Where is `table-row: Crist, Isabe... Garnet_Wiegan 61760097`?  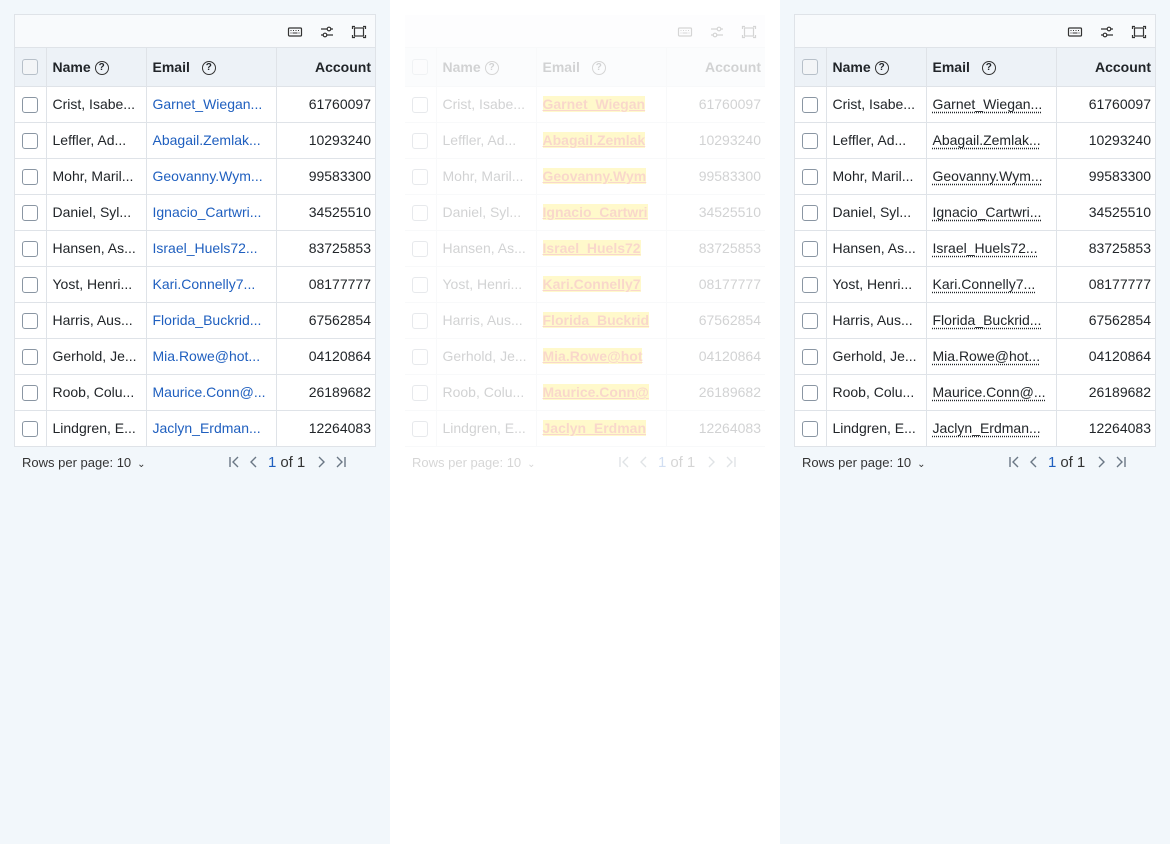
table-row: Crist, Isabe... Garnet_Wiegan 61760097 is located at coordinates (585, 104).